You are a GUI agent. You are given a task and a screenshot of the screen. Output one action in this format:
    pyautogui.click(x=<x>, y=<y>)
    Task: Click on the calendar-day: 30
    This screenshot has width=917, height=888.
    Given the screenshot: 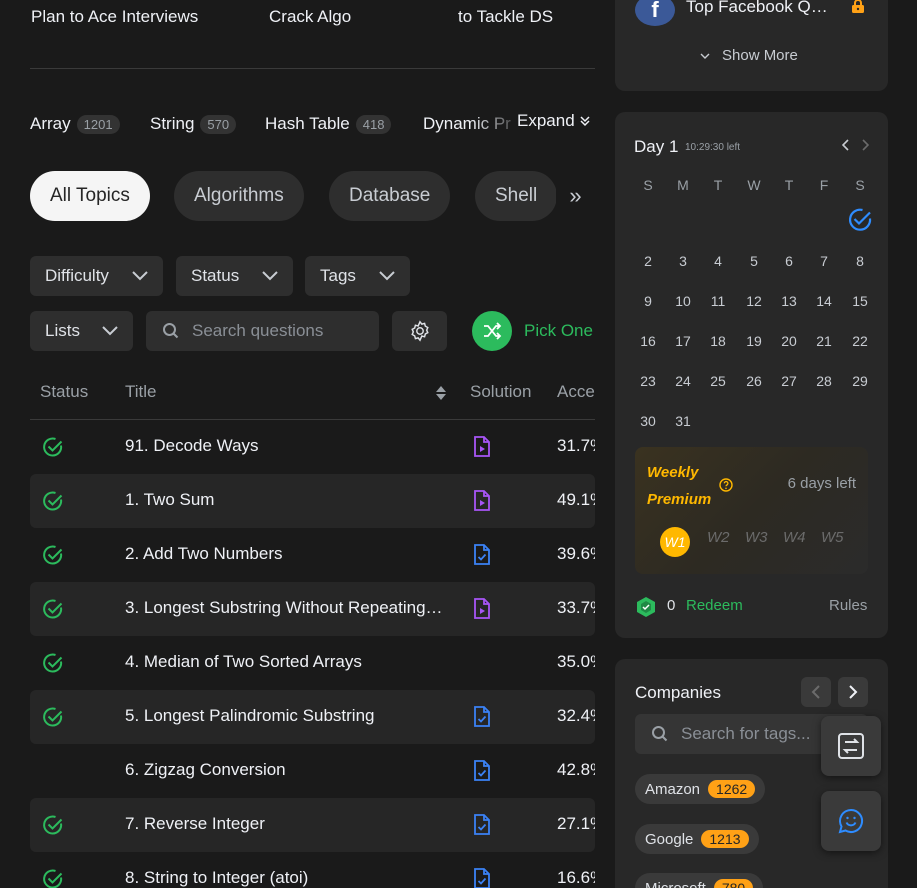 What is the action you would take?
    pyautogui.click(x=648, y=421)
    